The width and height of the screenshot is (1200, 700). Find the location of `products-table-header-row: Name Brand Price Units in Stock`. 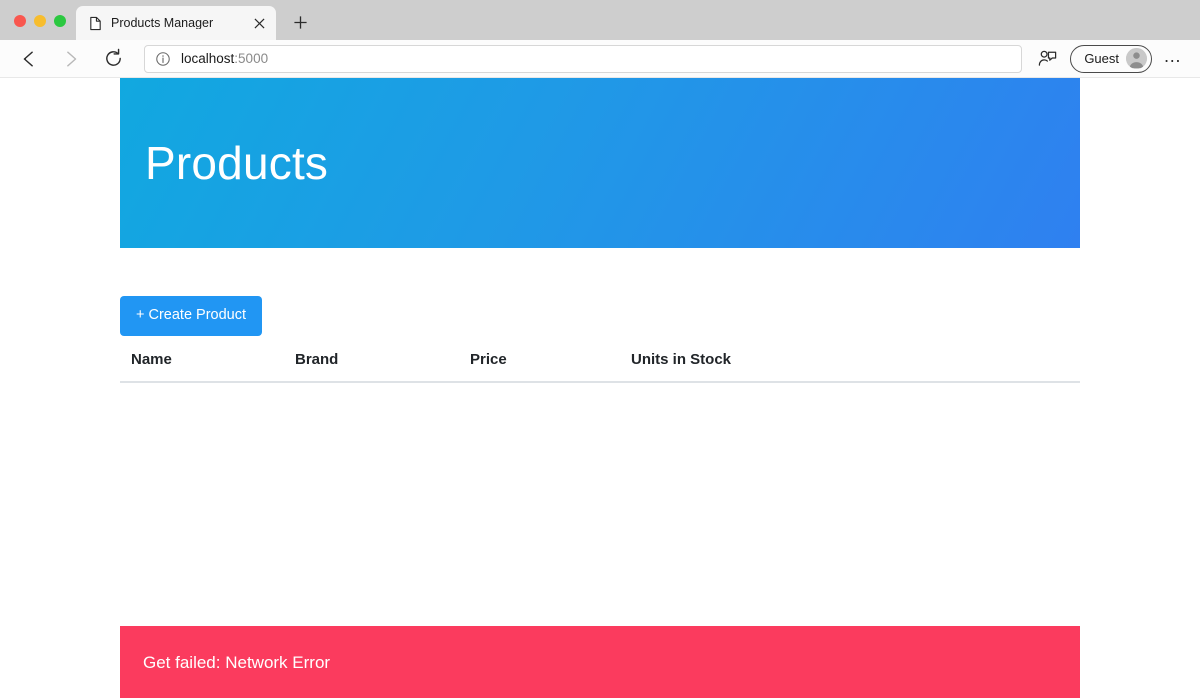

products-table-header-row: Name Brand Price Units in Stock is located at coordinates (600, 366).